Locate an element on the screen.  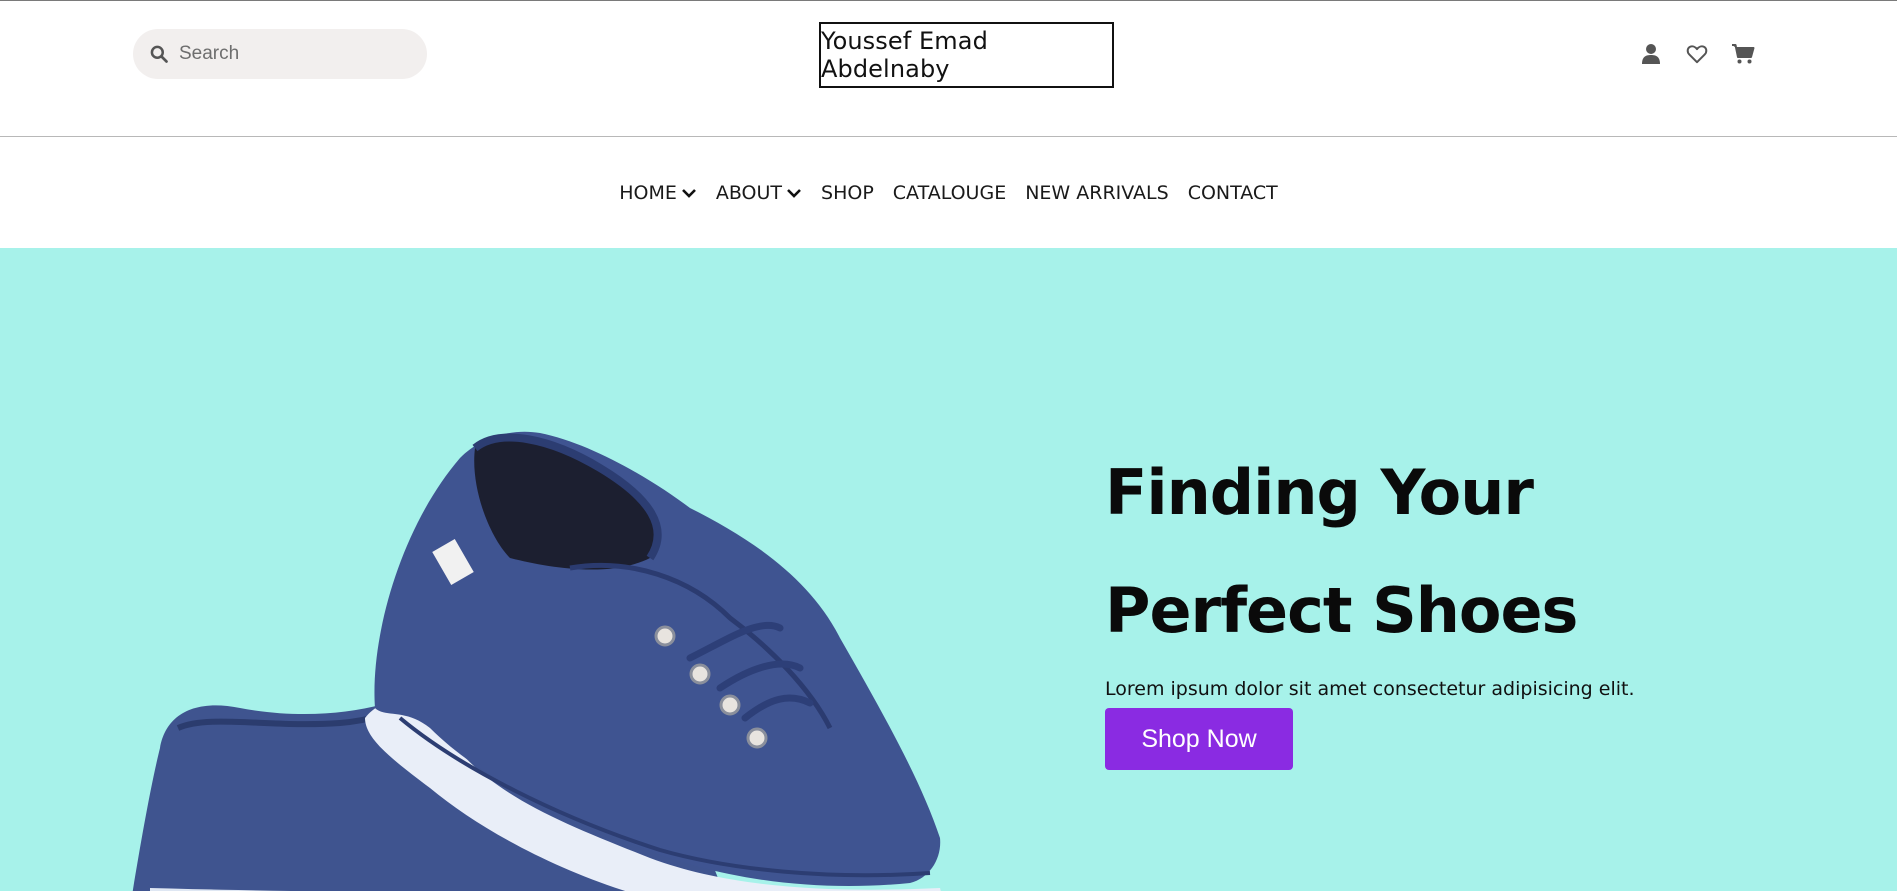
nav-item-label: NEW ARRIVALS is located at coordinates (1097, 192).